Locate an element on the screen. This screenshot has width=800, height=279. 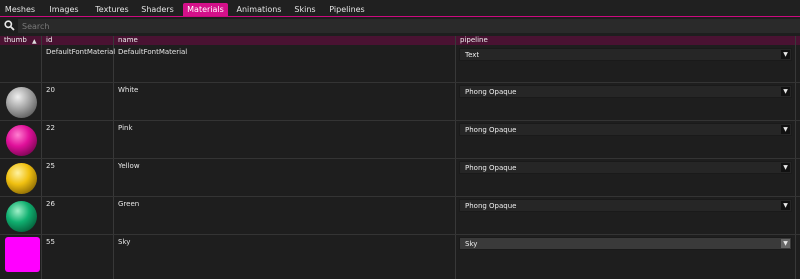
search-input is located at coordinates (409, 26).